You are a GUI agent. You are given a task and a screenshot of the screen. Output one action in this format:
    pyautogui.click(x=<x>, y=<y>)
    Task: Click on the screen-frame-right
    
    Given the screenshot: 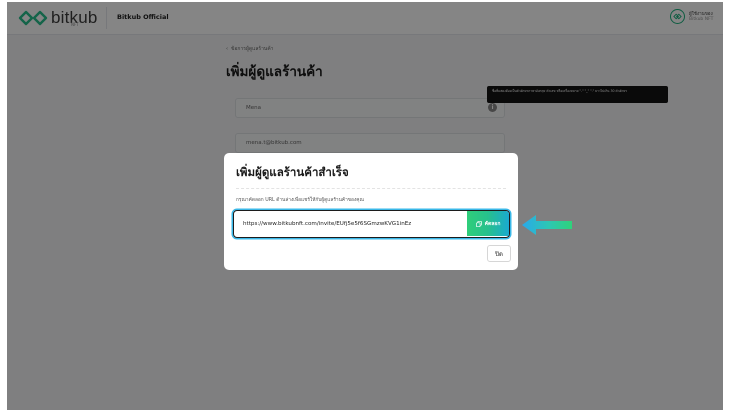 What is the action you would take?
    pyautogui.click(x=726, y=208)
    